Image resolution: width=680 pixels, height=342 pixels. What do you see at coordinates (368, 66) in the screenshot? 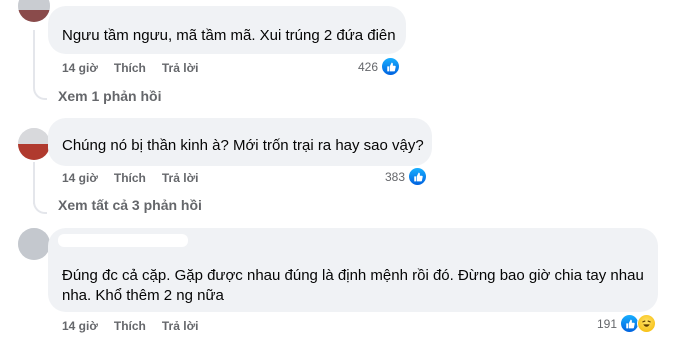
I see `reaction-count: 426` at bounding box center [368, 66].